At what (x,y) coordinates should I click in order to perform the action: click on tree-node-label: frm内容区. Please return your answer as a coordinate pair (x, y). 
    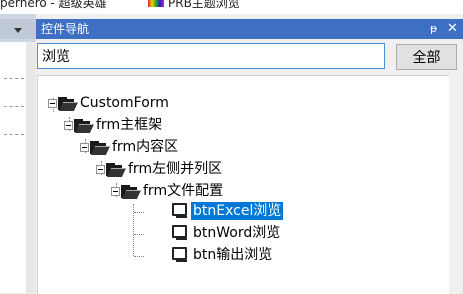
    Looking at the image, I should click on (145, 147).